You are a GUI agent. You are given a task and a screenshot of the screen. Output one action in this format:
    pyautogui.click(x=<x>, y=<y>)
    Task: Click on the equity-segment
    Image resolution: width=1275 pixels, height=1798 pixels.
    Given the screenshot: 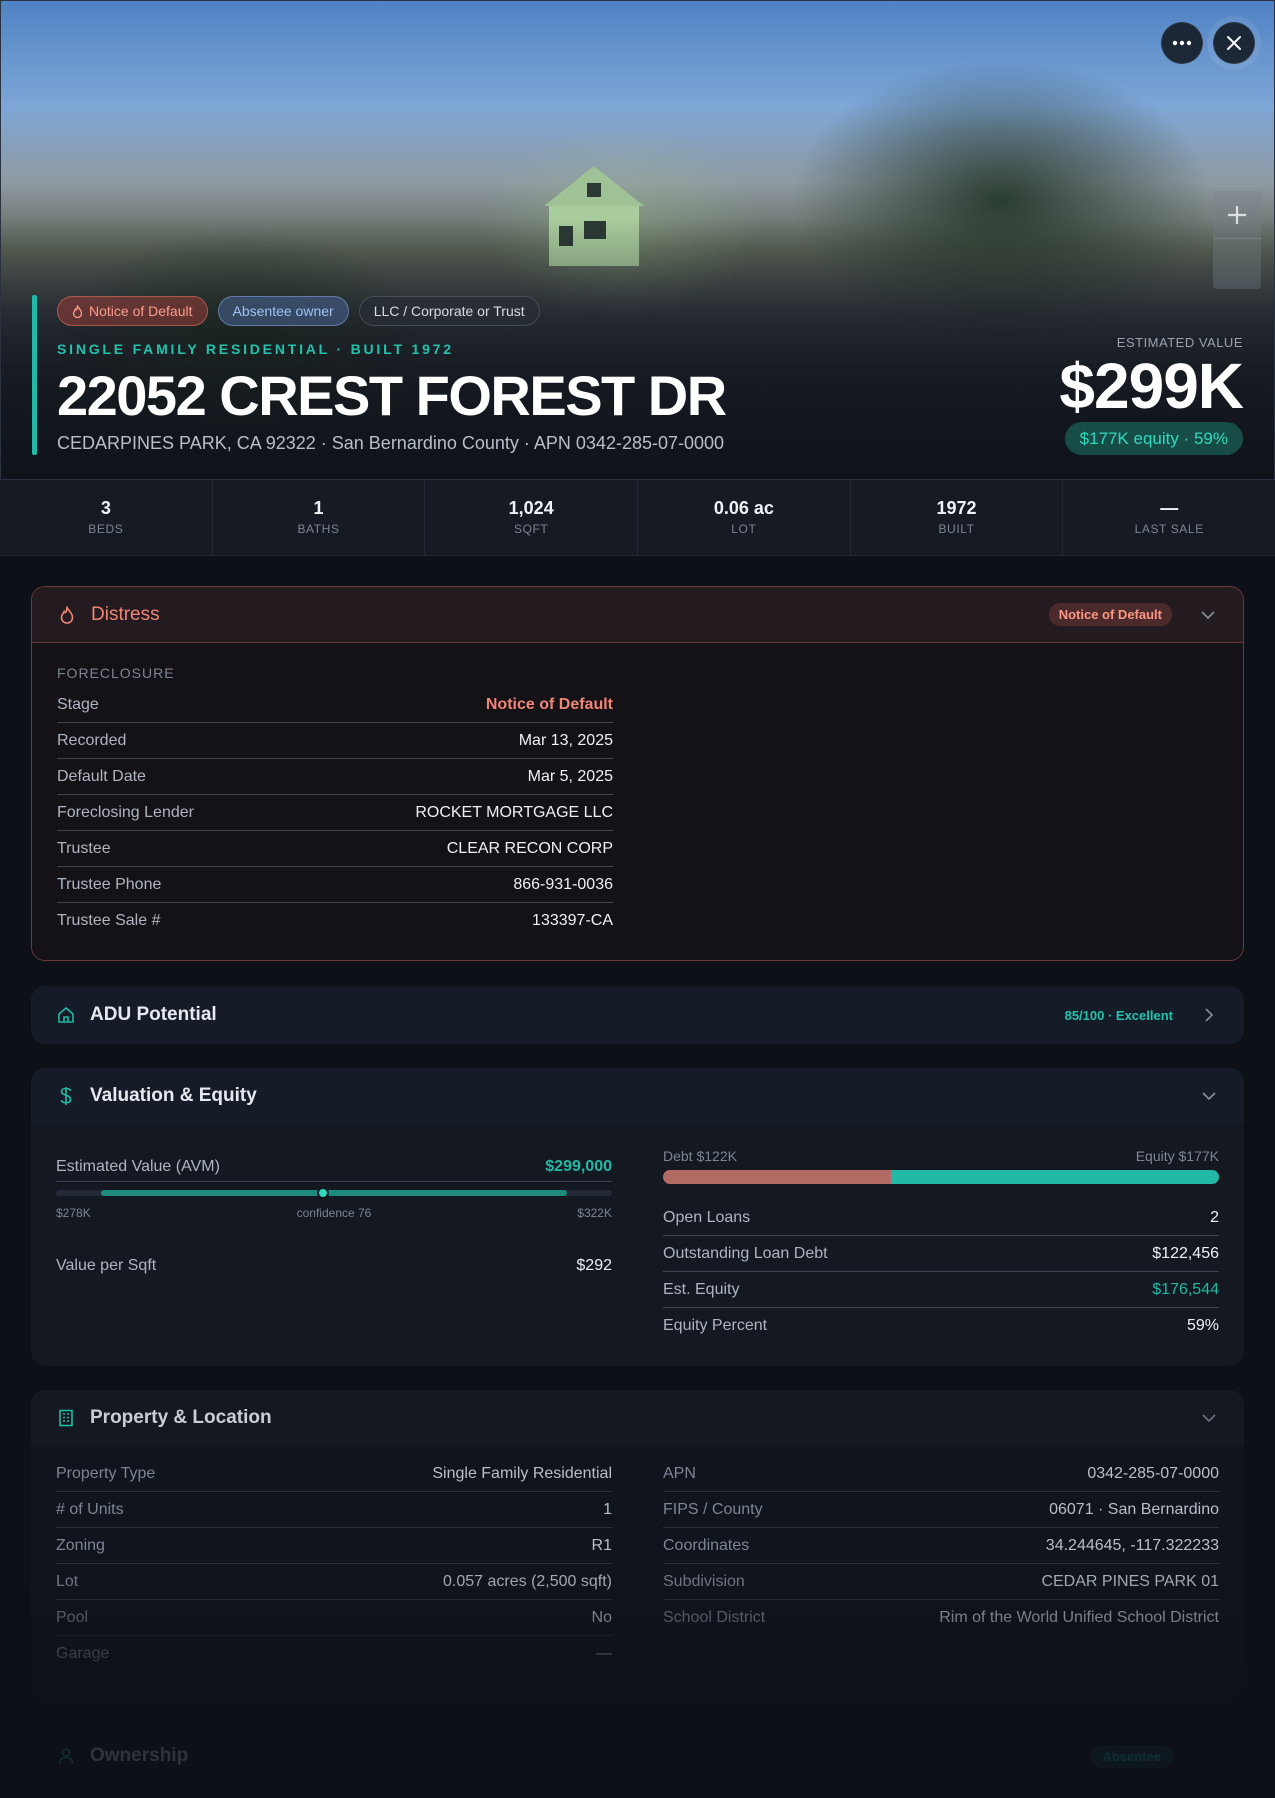 What is the action you would take?
    pyautogui.click(x=1054, y=1177)
    